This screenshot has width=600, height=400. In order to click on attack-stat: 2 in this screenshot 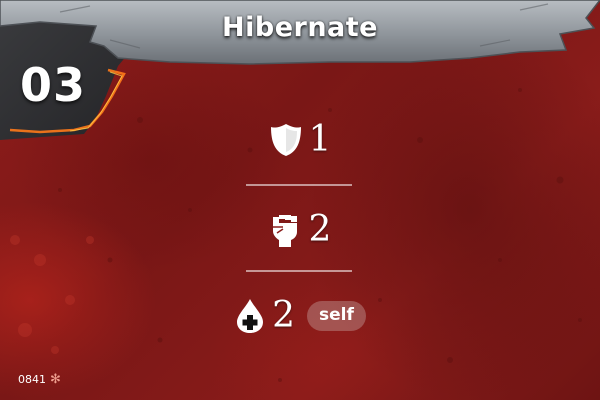, I will do `click(300, 230)`.